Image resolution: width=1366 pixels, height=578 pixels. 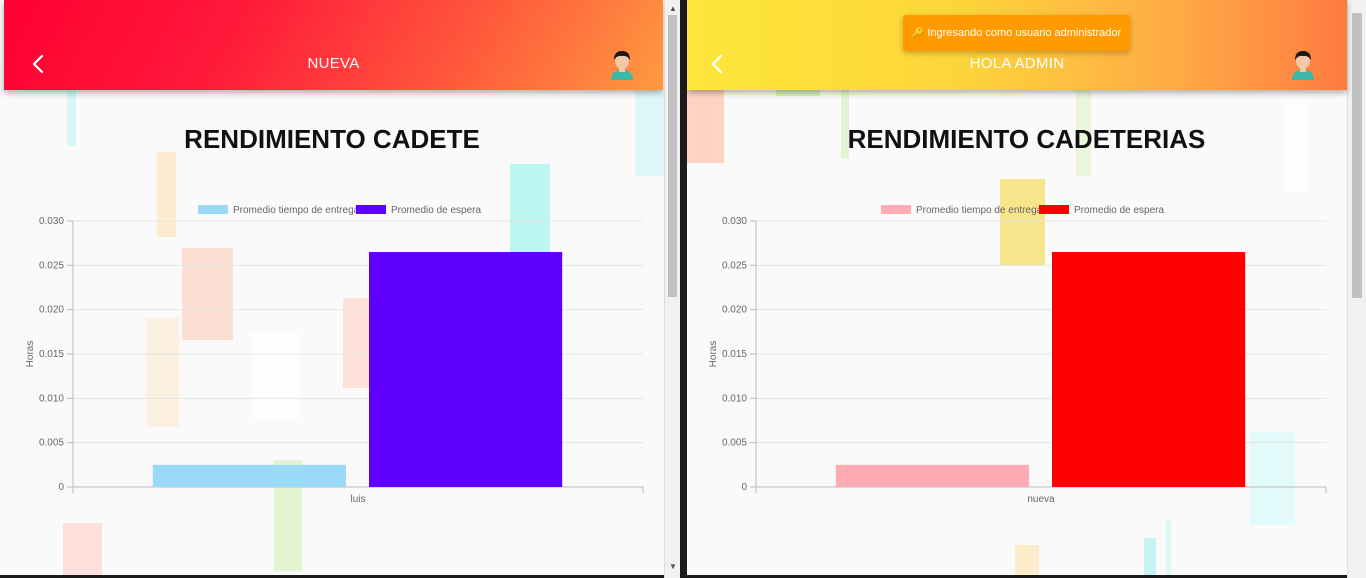 I want to click on page-title: RENDIMIENTO CADETE, so click(x=332, y=139).